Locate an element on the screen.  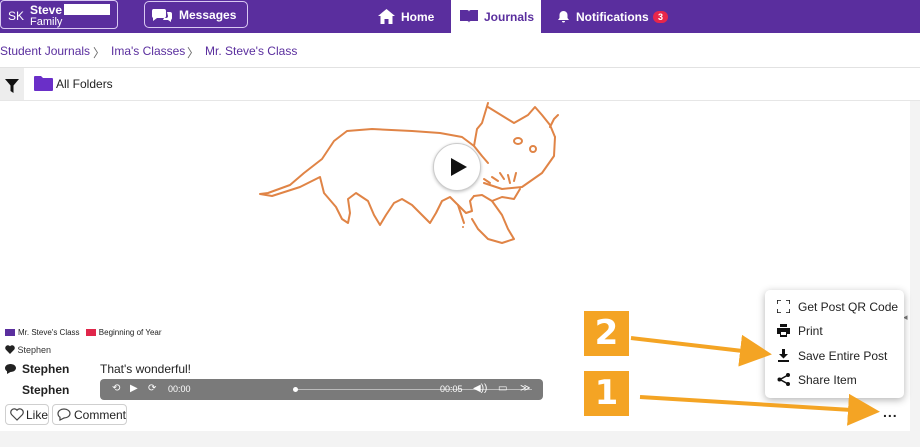
folder-tag-label: Mr. Steve's Class is located at coordinates (49, 332).